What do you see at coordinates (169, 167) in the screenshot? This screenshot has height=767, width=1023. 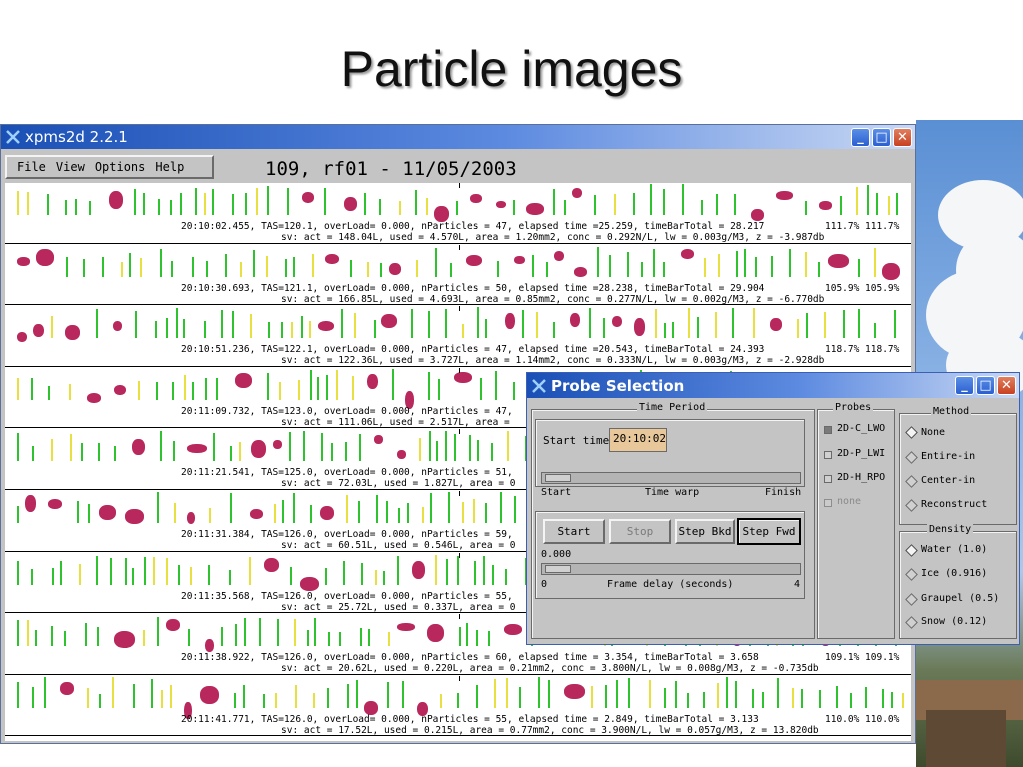 I see `menu-help: Help` at bounding box center [169, 167].